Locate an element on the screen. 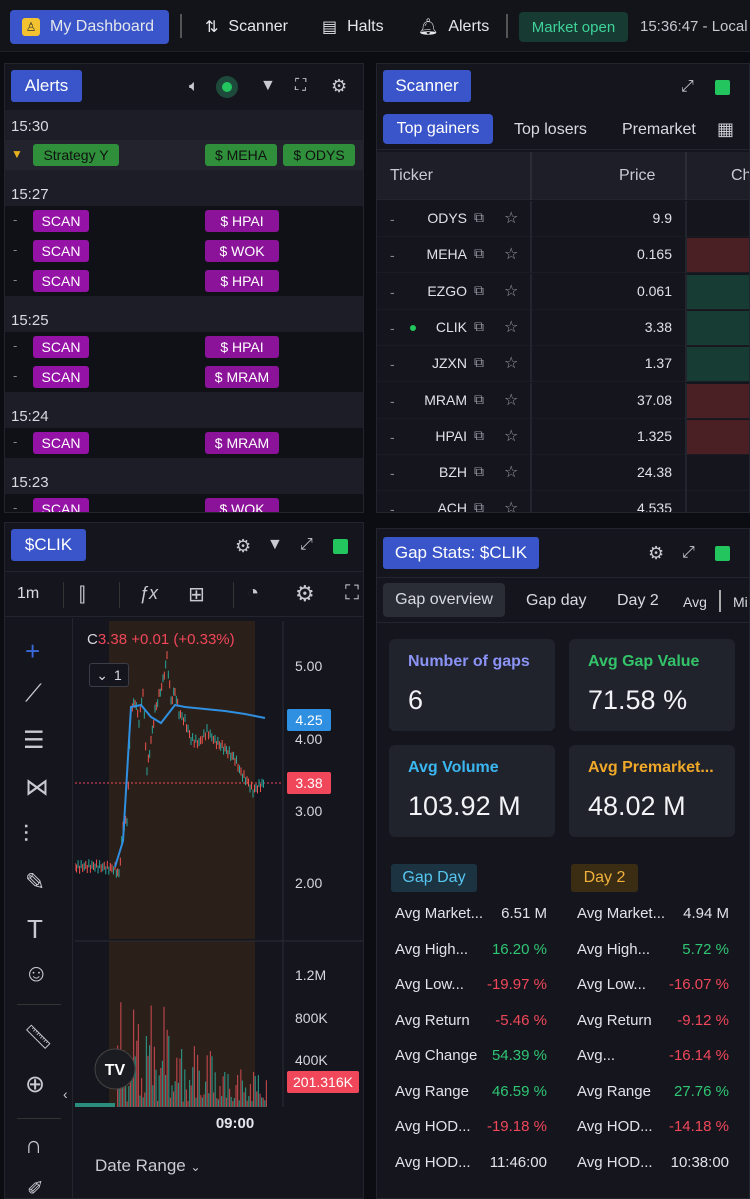  pencil-lock-icon: ✐ is located at coordinates (35, 1187).